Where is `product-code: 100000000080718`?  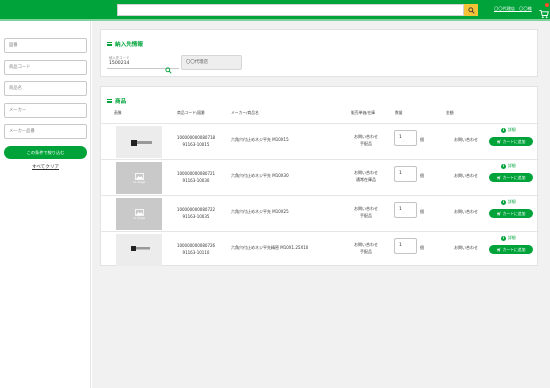
product-code: 100000000080718 is located at coordinates (196, 137).